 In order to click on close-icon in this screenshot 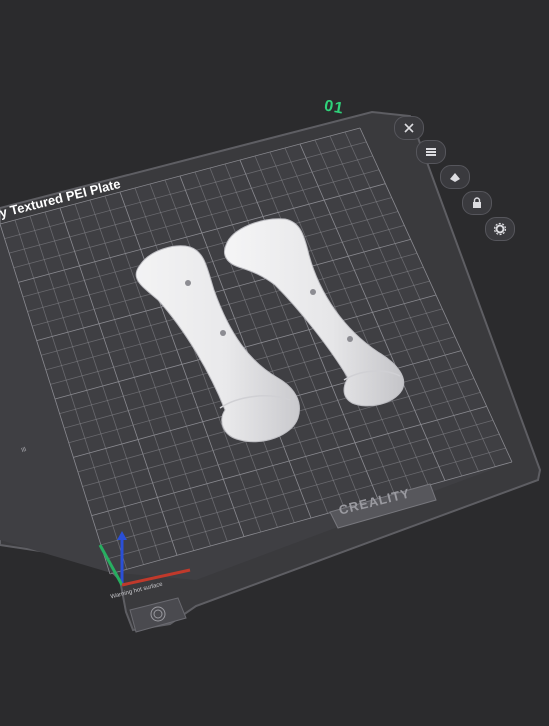, I will do `click(409, 128)`.